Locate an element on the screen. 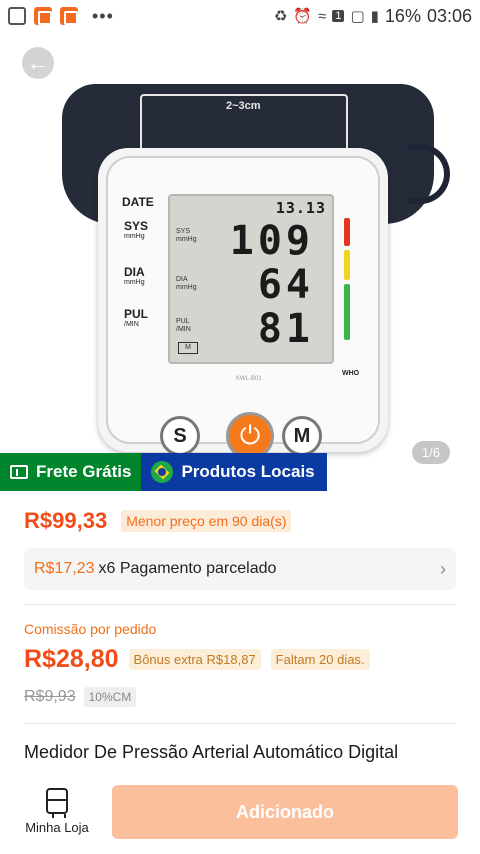 The width and height of the screenshot is (480, 854). power-icon: ⏻ is located at coordinates (250, 435).